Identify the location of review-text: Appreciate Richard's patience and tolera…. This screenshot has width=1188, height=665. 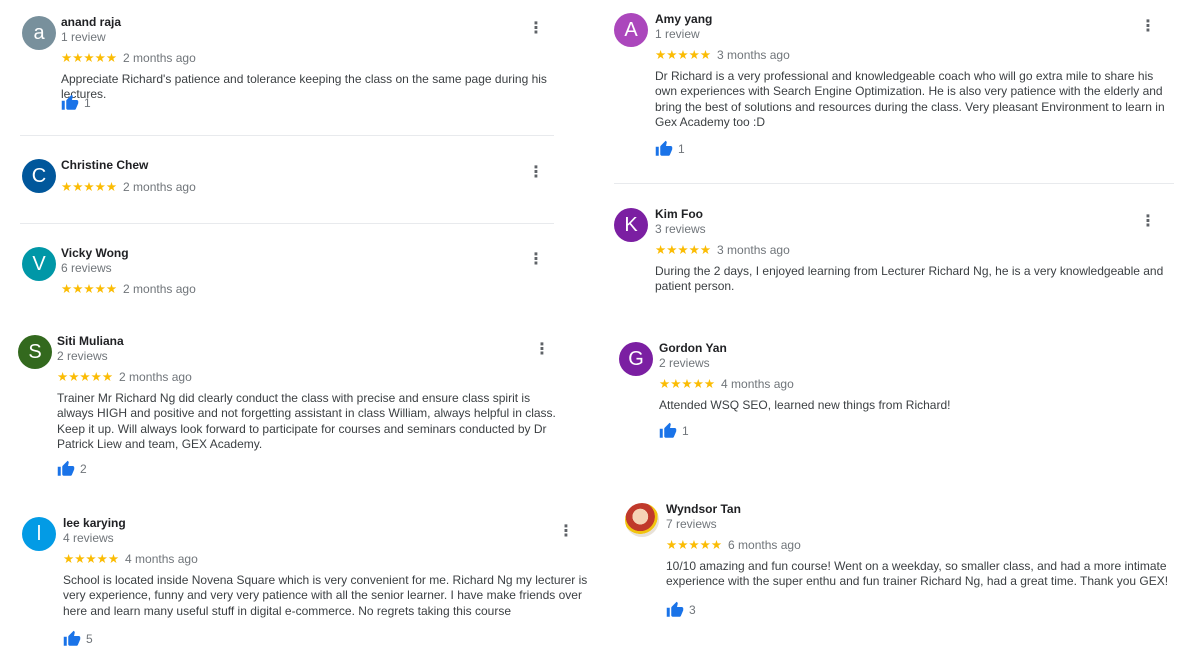
(304, 87).